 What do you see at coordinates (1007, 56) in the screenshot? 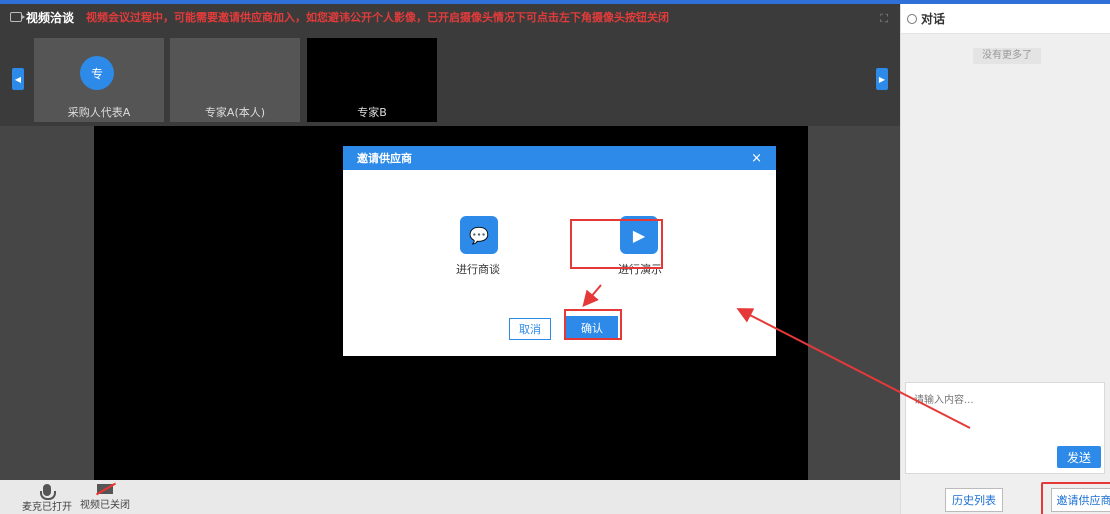
I see `no-more-messages: 没有更多了` at bounding box center [1007, 56].